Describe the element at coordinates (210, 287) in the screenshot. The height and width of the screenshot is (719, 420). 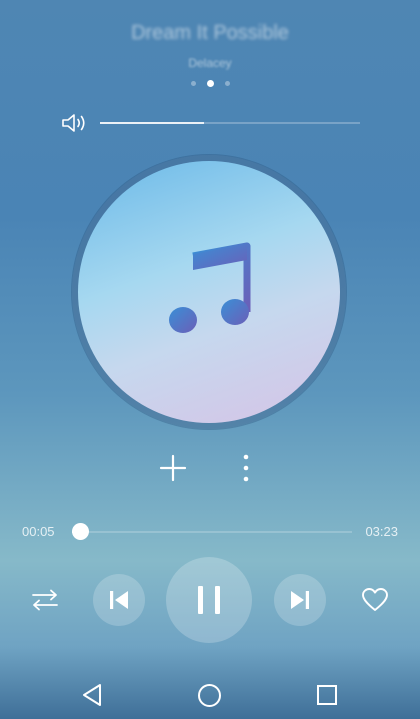
I see `music-note-icon` at that location.